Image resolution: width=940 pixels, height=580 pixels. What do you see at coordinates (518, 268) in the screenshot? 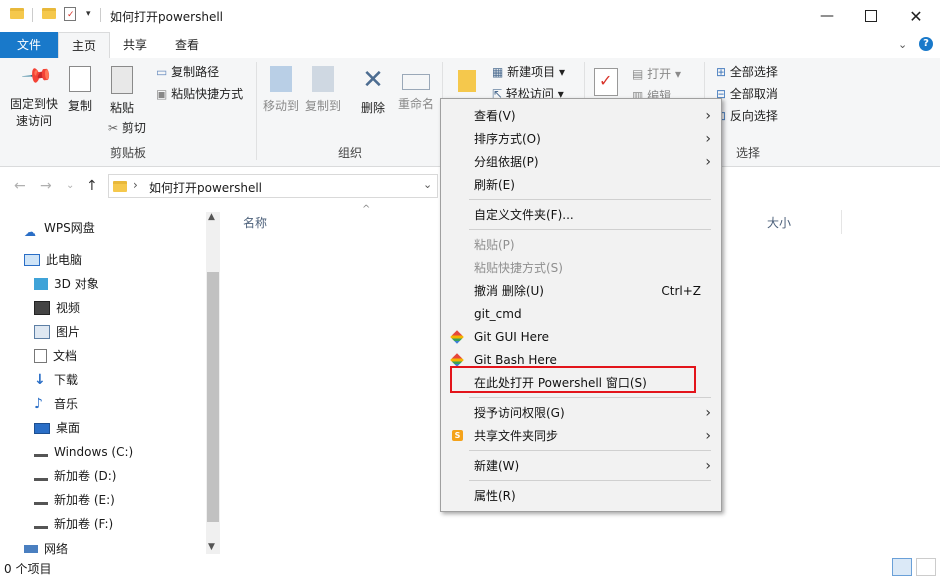
I see `menu-item-paste-shortcut: 粘贴快捷方式(S)` at bounding box center [518, 268].